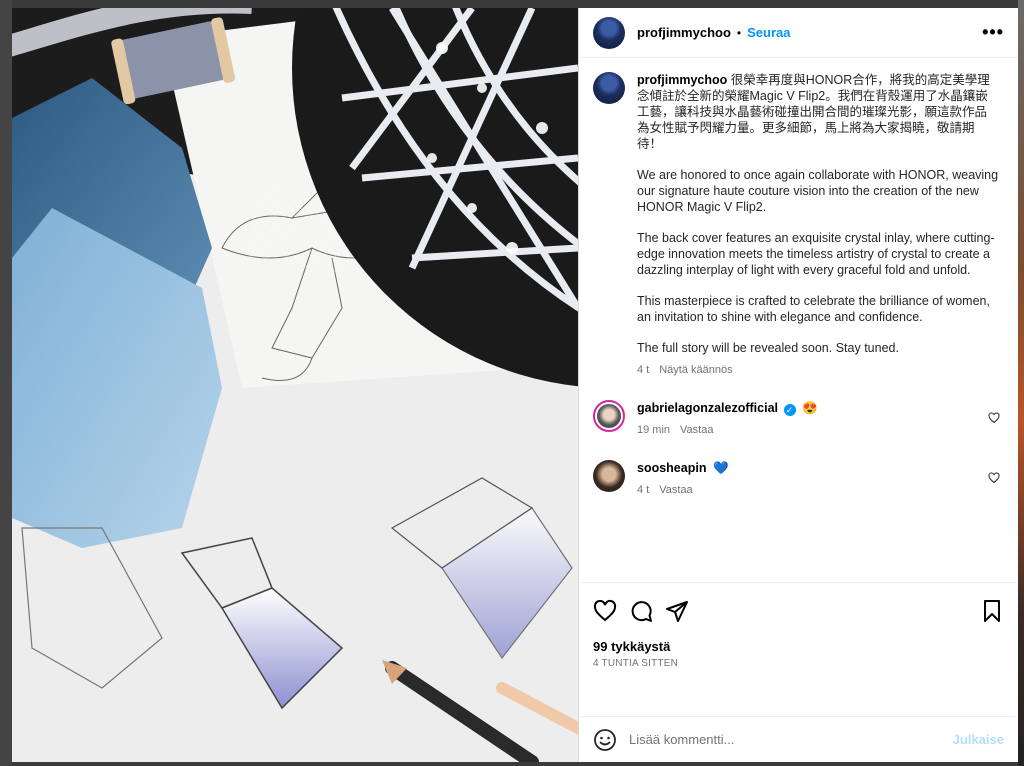 Image resolution: width=1024 pixels, height=766 pixels. I want to click on author-avatar, so click(609, 32).